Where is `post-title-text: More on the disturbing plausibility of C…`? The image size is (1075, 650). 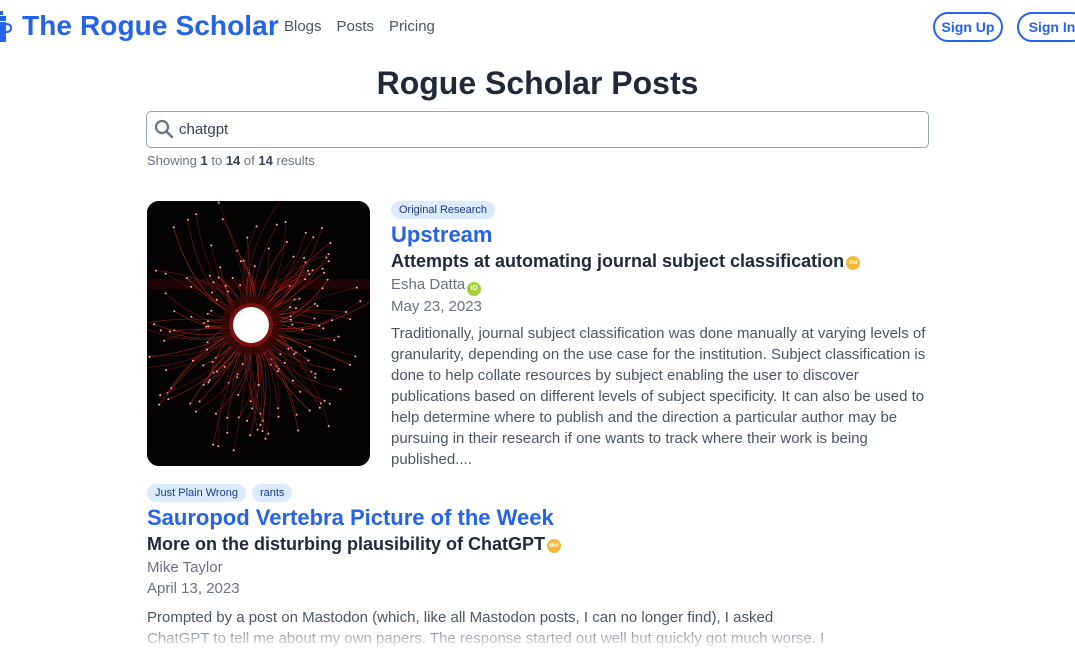
post-title-text: More on the disturbing plausibility of C… is located at coordinates (346, 544).